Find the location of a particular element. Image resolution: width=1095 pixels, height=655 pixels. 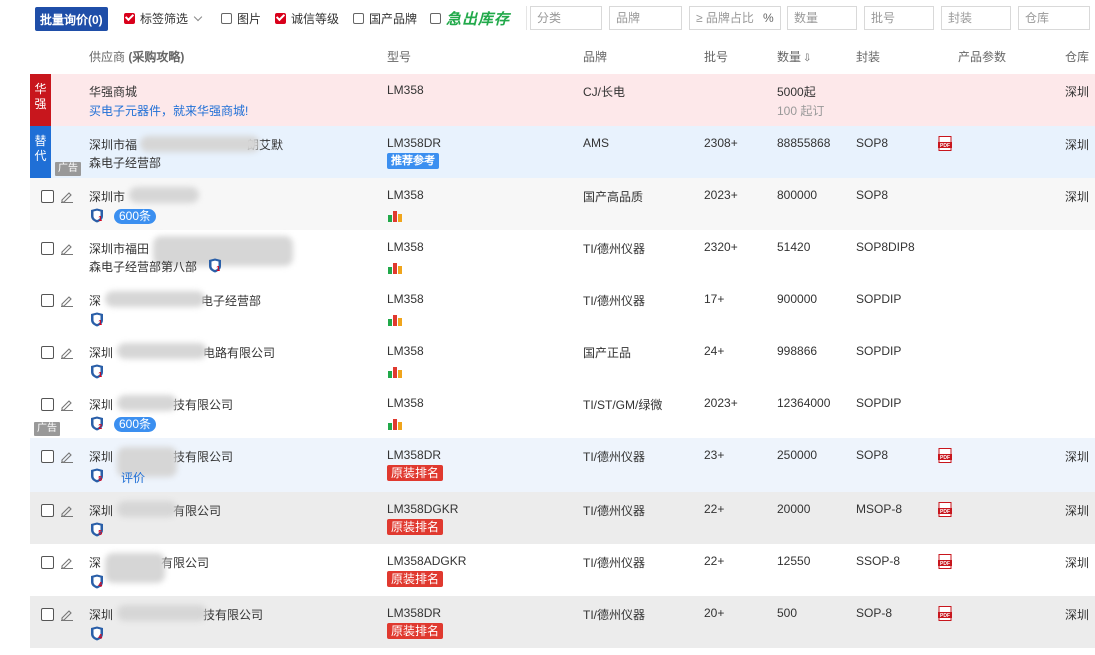

supplier-name-line2: 森电子经营部第八部 is located at coordinates (143, 267).